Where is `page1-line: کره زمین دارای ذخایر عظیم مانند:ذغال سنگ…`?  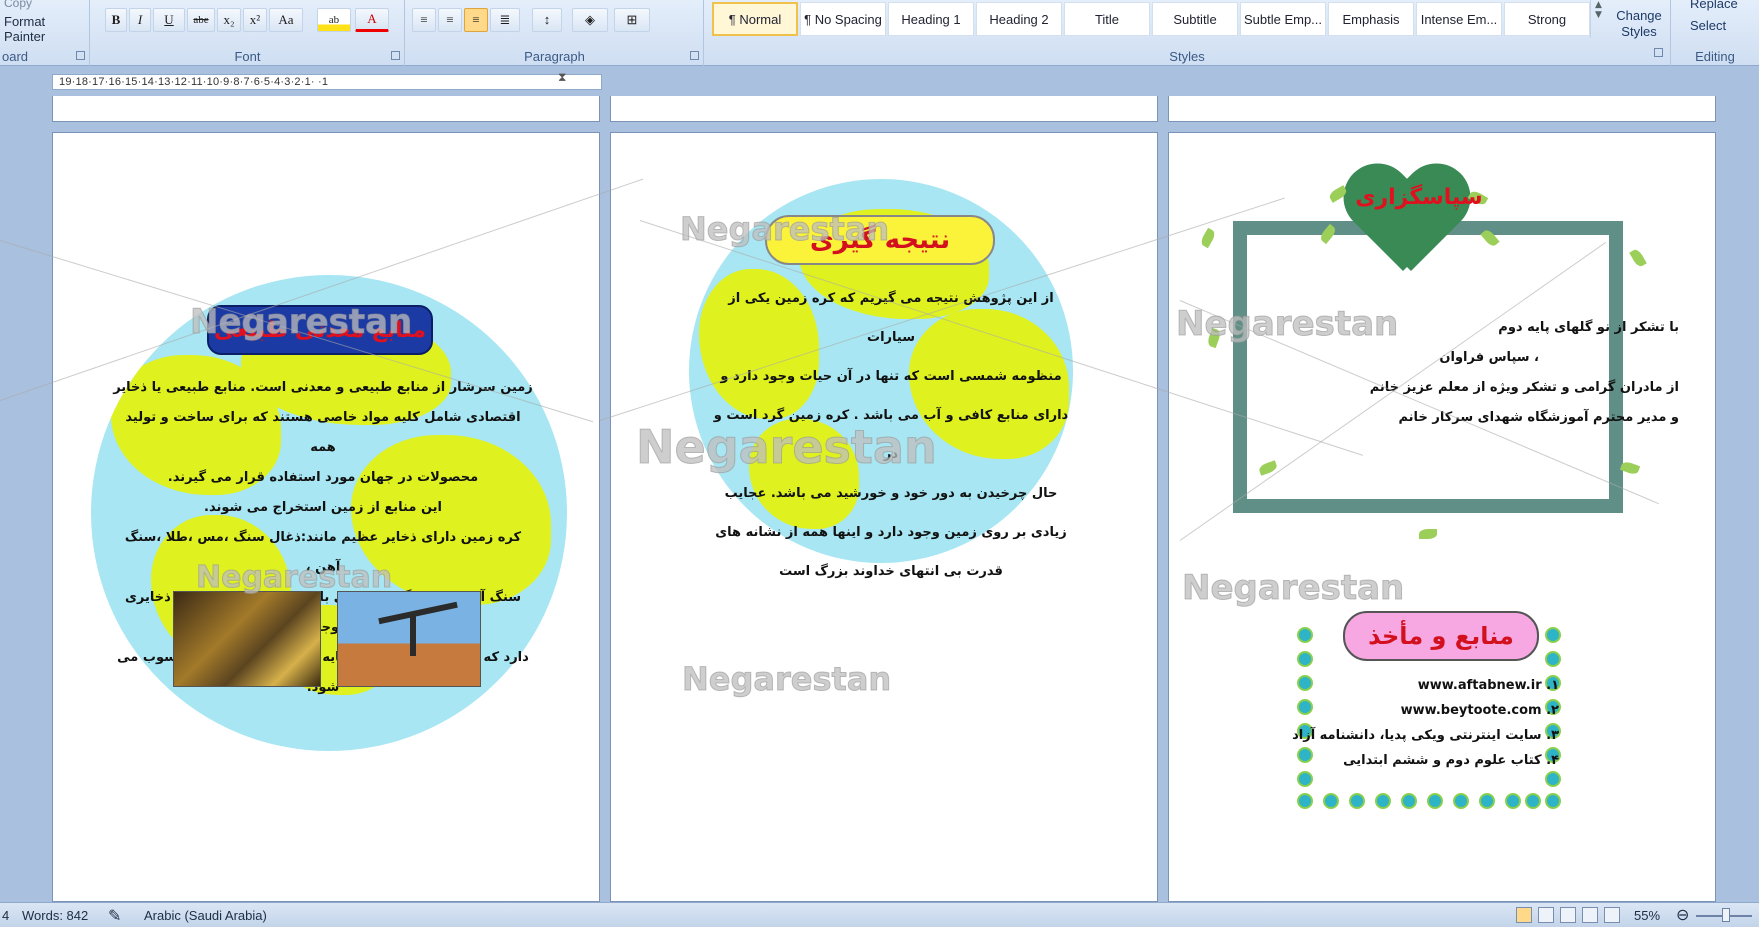
page1-line: کره زمین دارای ذخایر عظیم مانند:ذغال سنگ… is located at coordinates (323, 552).